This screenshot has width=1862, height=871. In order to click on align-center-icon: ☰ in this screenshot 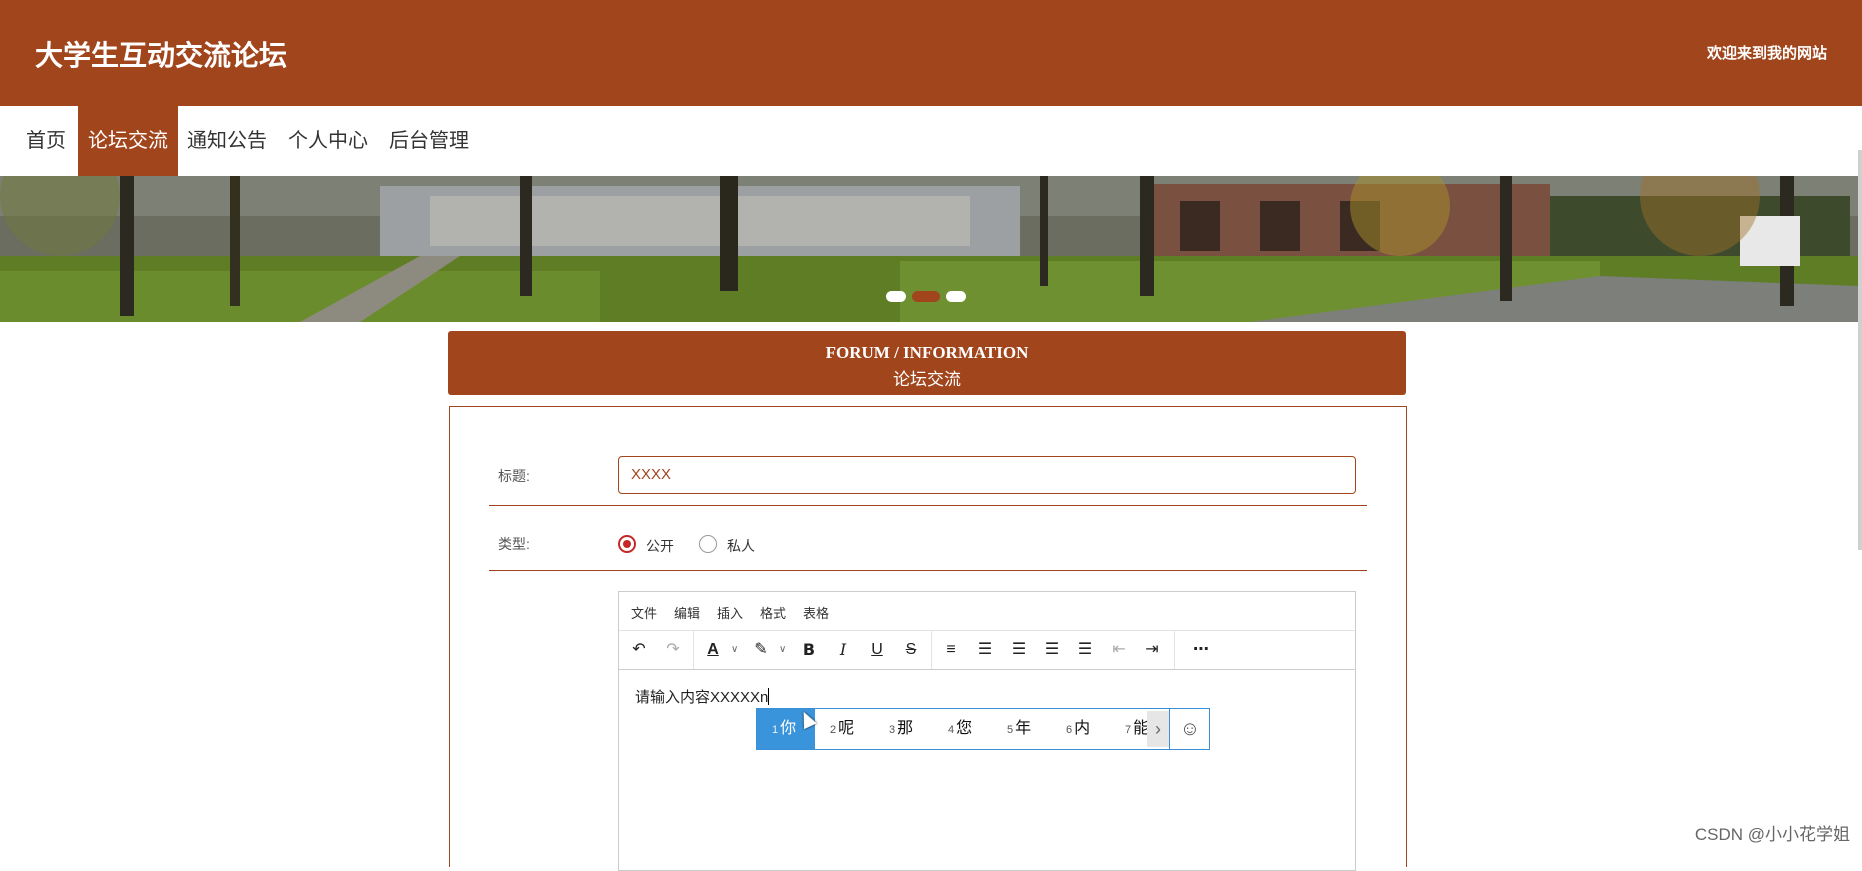, I will do `click(1019, 650)`.